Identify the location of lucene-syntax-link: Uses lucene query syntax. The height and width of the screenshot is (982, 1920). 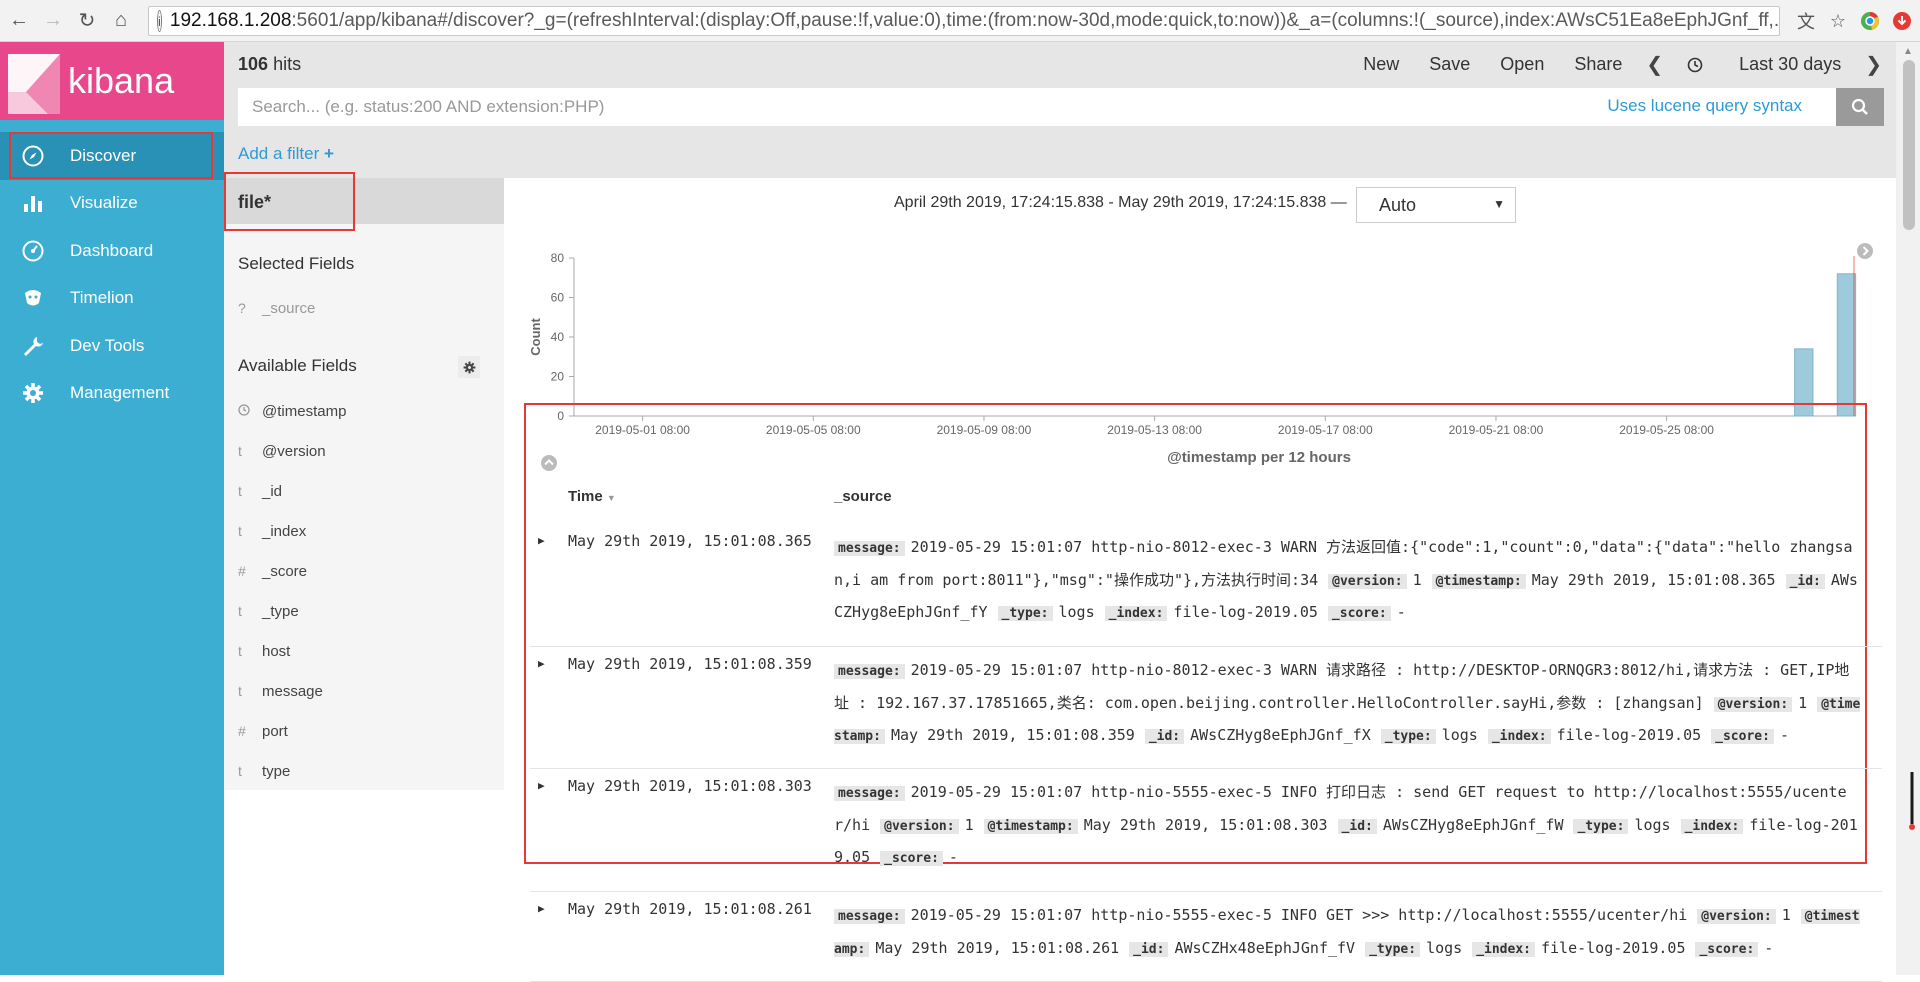
(1711, 106).